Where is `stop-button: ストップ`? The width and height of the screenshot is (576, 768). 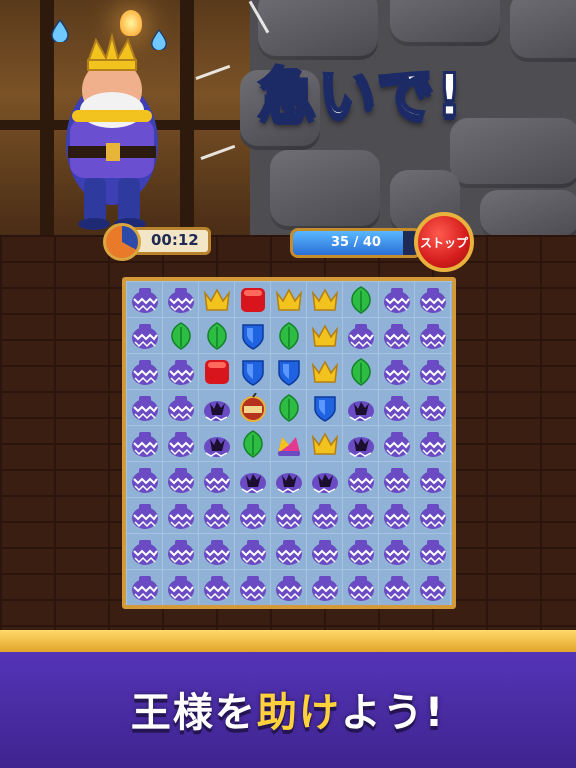 stop-button: ストップ is located at coordinates (444, 242).